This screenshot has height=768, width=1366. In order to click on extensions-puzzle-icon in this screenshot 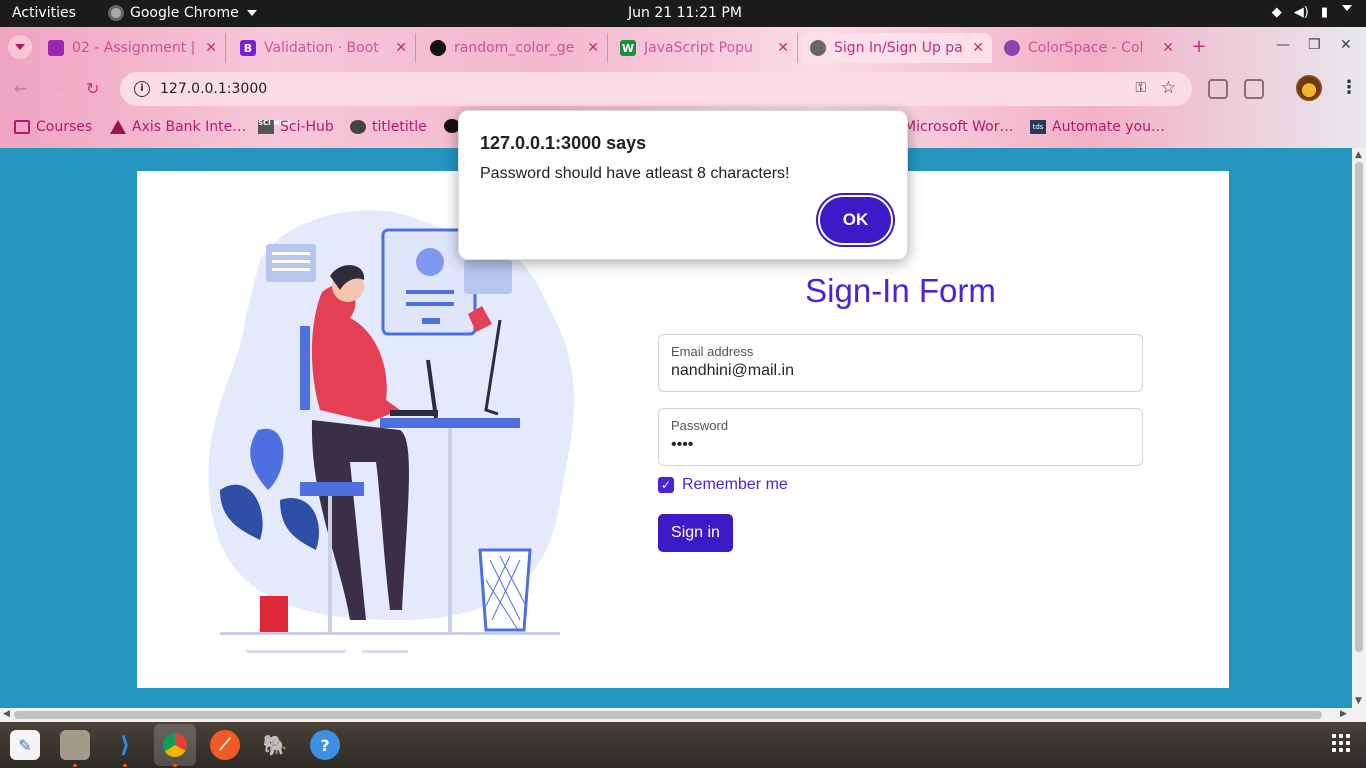, I will do `click(1254, 89)`.